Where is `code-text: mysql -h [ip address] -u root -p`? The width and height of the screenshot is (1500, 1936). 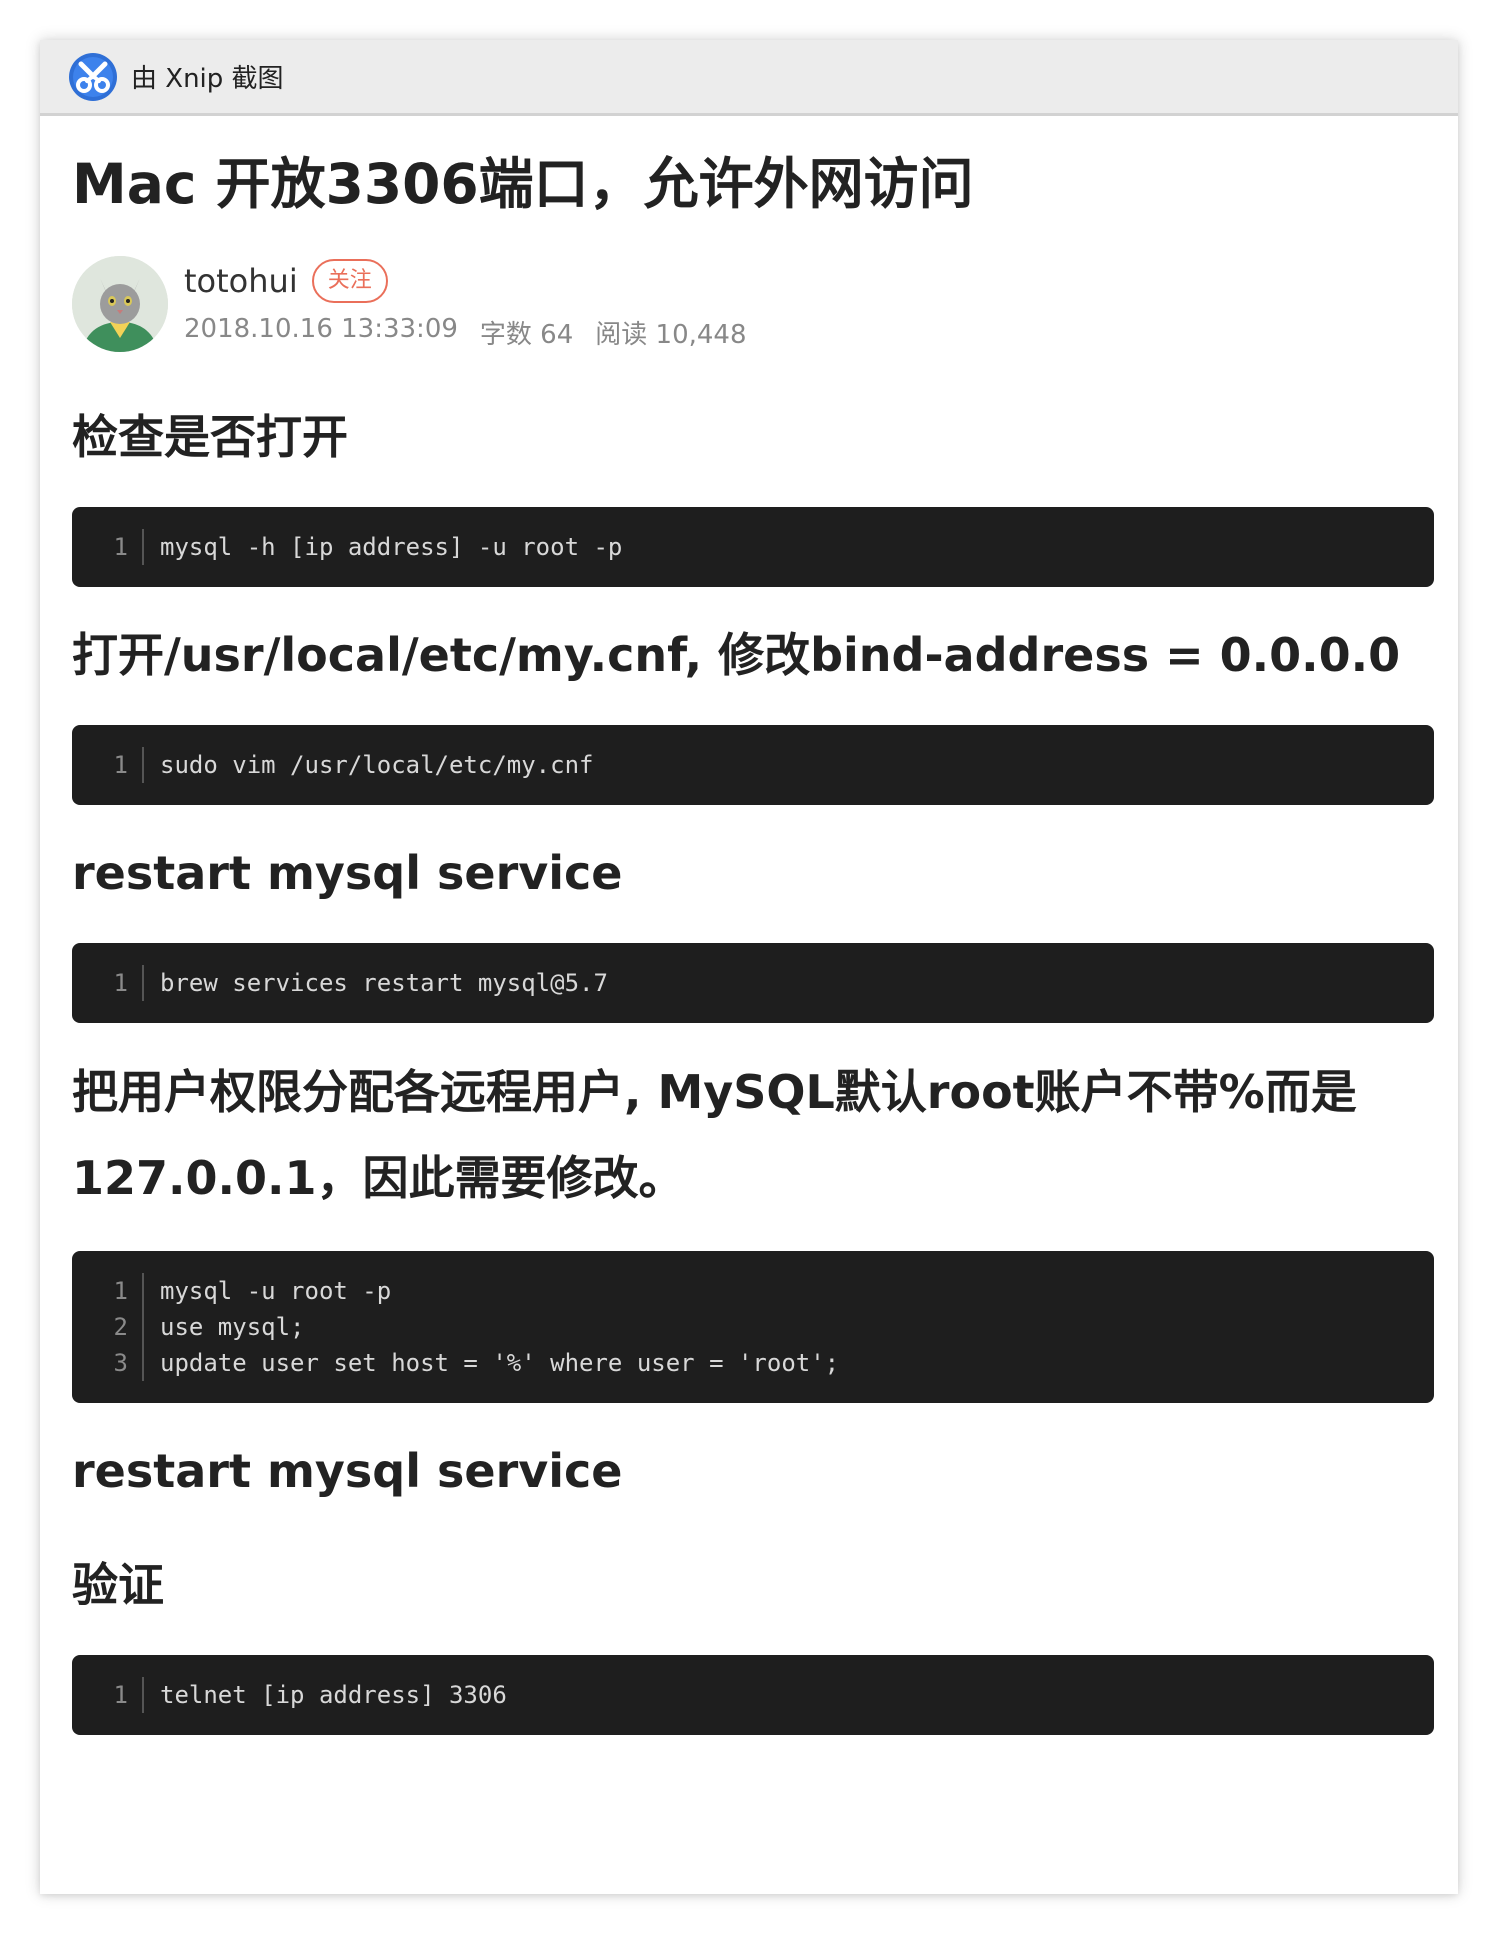 code-text: mysql -h [ip address] -u root -p is located at coordinates (382, 547).